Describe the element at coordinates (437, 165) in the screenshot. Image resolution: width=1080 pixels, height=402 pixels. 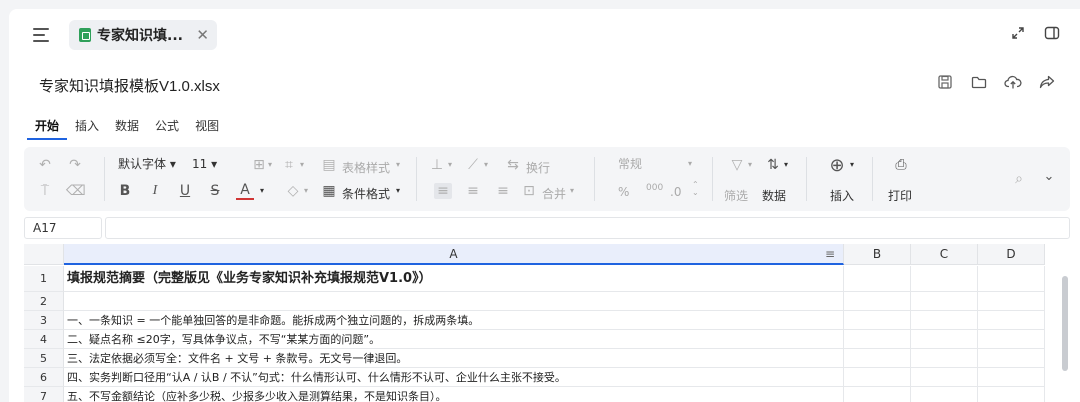
I see `vertical-align-icon: ⊥` at that location.